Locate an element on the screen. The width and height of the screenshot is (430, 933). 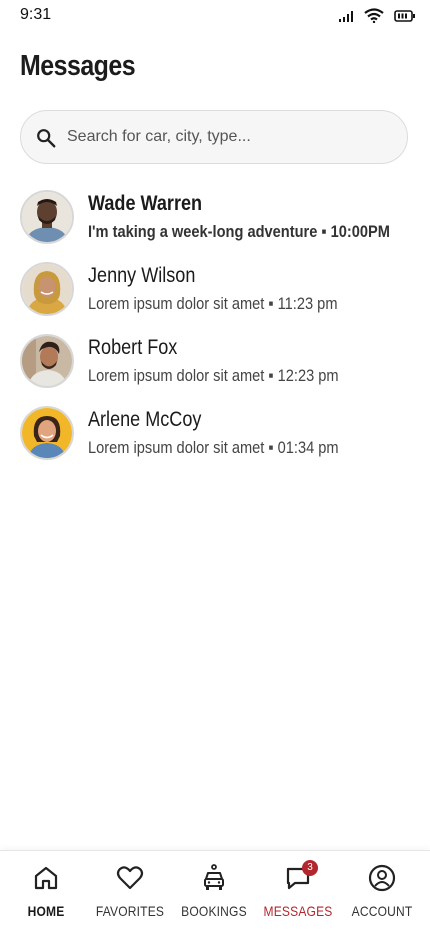
conversation-name: Jenny Wilson is located at coordinates (142, 275).